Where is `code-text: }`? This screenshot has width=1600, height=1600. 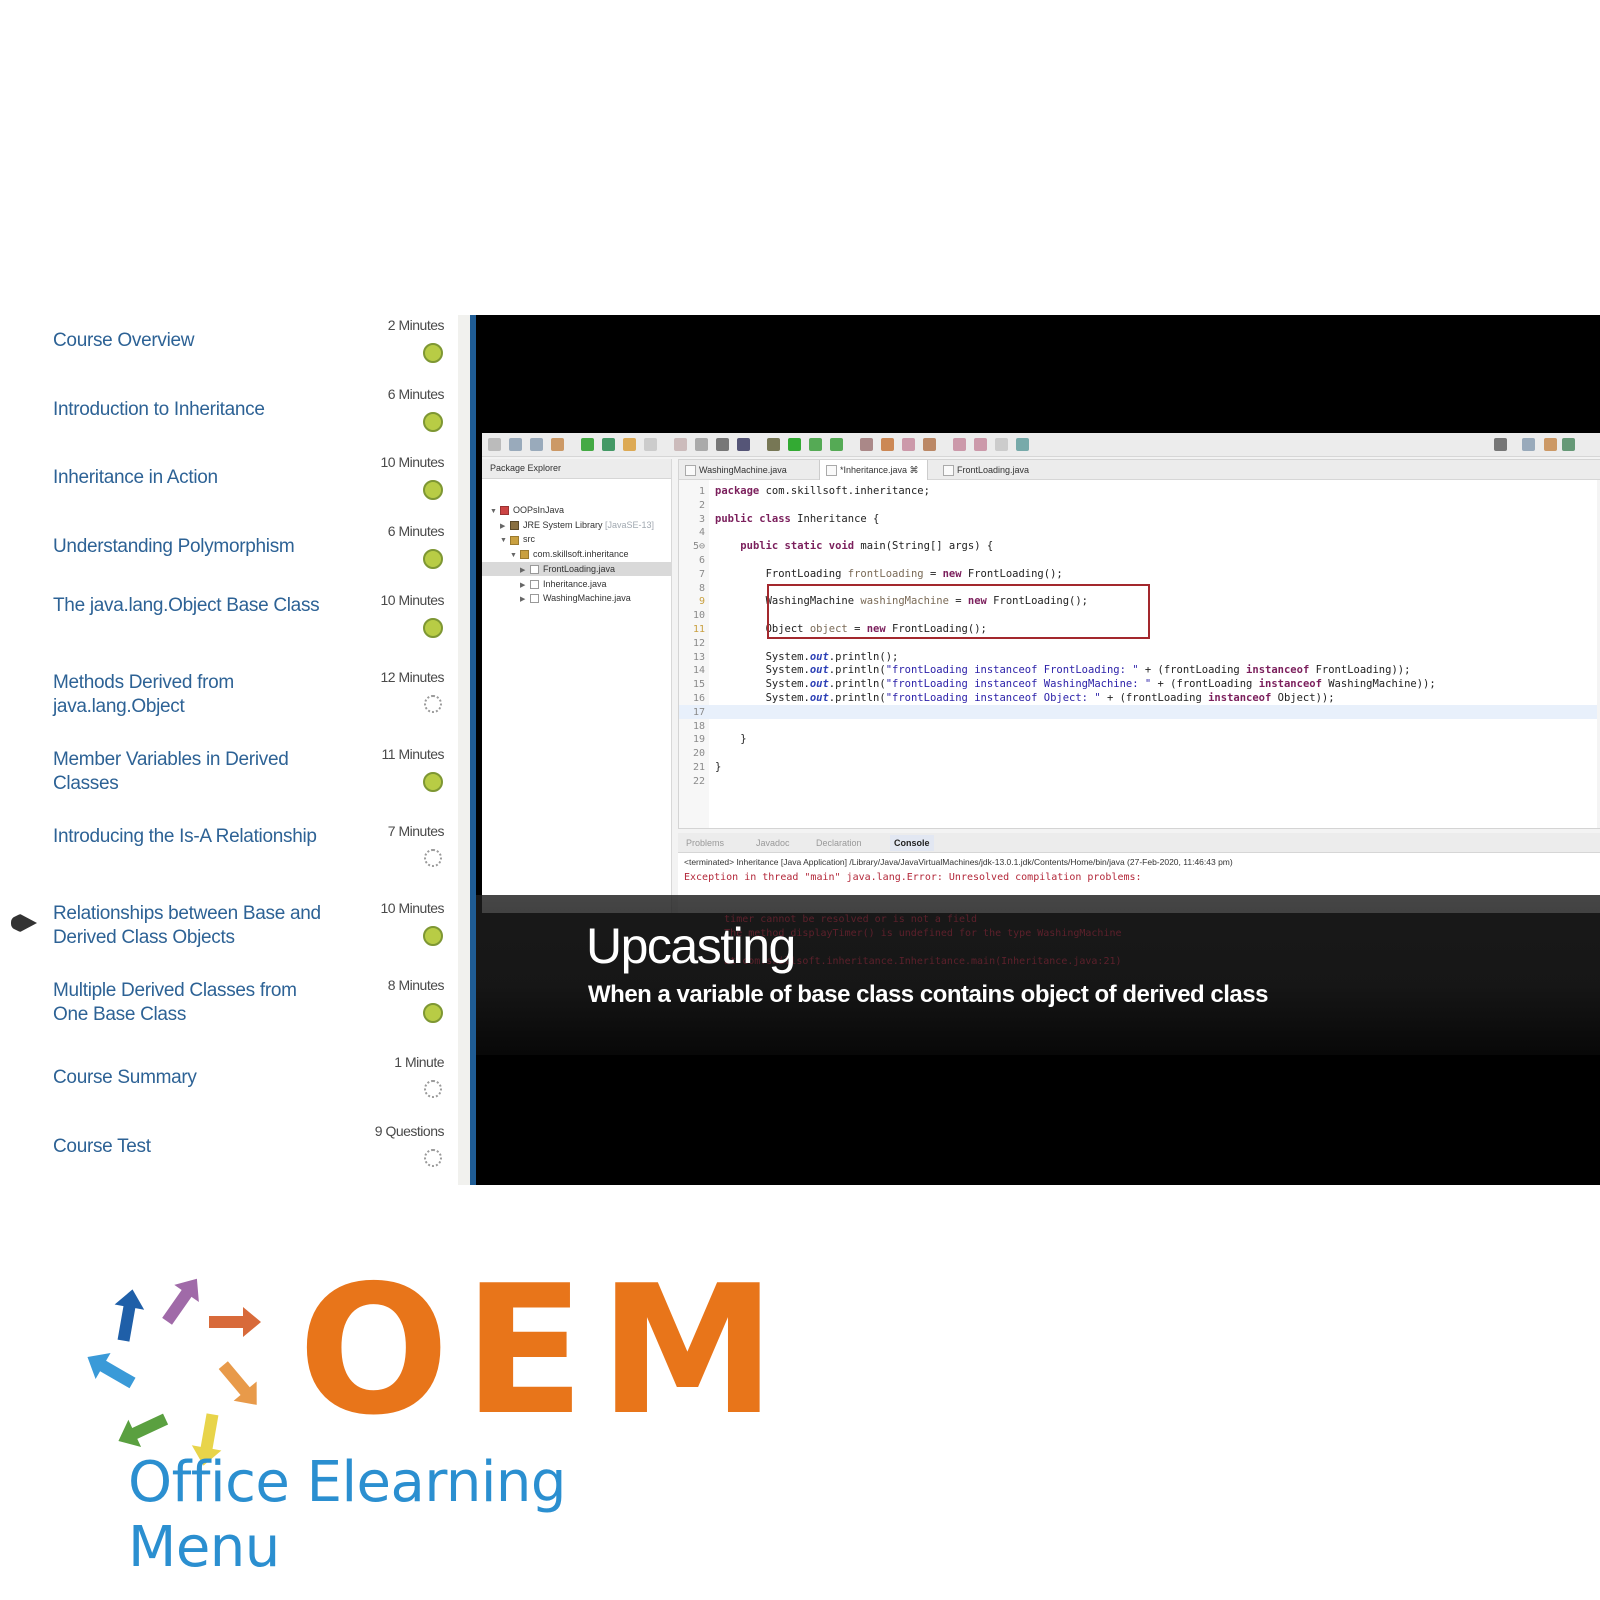
code-text: } is located at coordinates (731, 739).